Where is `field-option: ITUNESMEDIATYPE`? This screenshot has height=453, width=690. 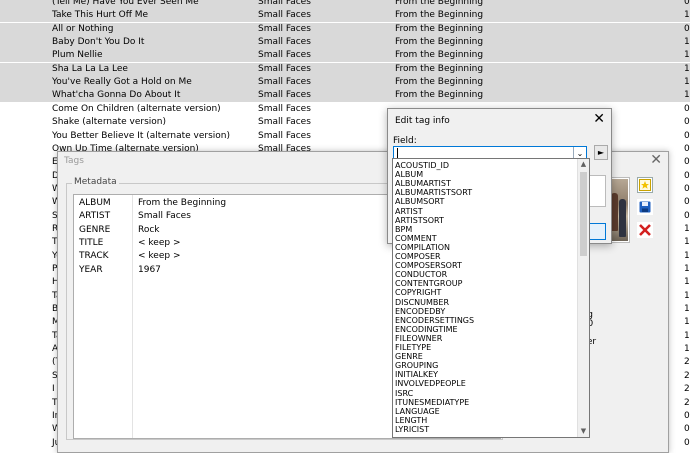 field-option: ITUNESMEDIATYPE is located at coordinates (484, 402).